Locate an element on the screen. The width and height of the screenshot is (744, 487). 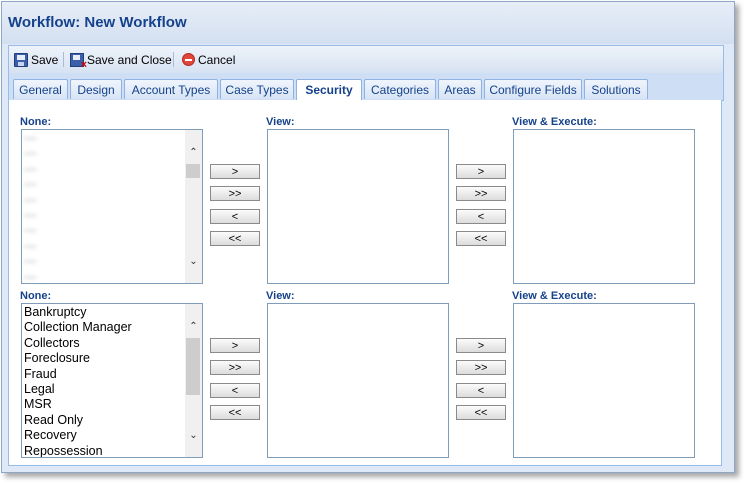
list-item: MSR is located at coordinates (104, 404).